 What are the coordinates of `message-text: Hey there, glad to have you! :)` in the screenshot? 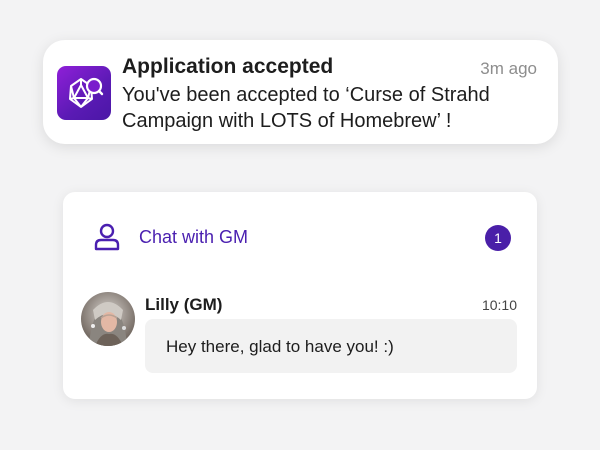 It's located at (280, 346).